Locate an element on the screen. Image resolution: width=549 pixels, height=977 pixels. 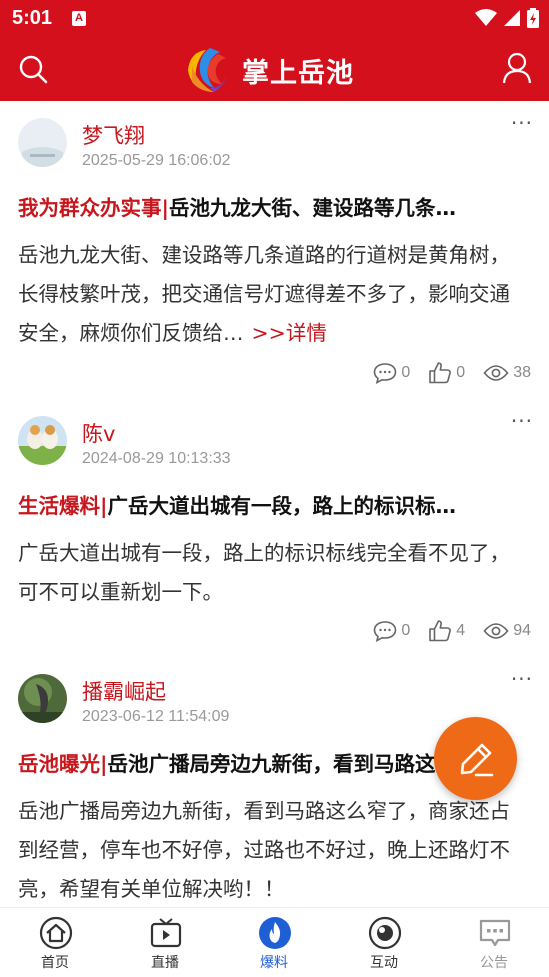
interact-icon is located at coordinates (385, 933).